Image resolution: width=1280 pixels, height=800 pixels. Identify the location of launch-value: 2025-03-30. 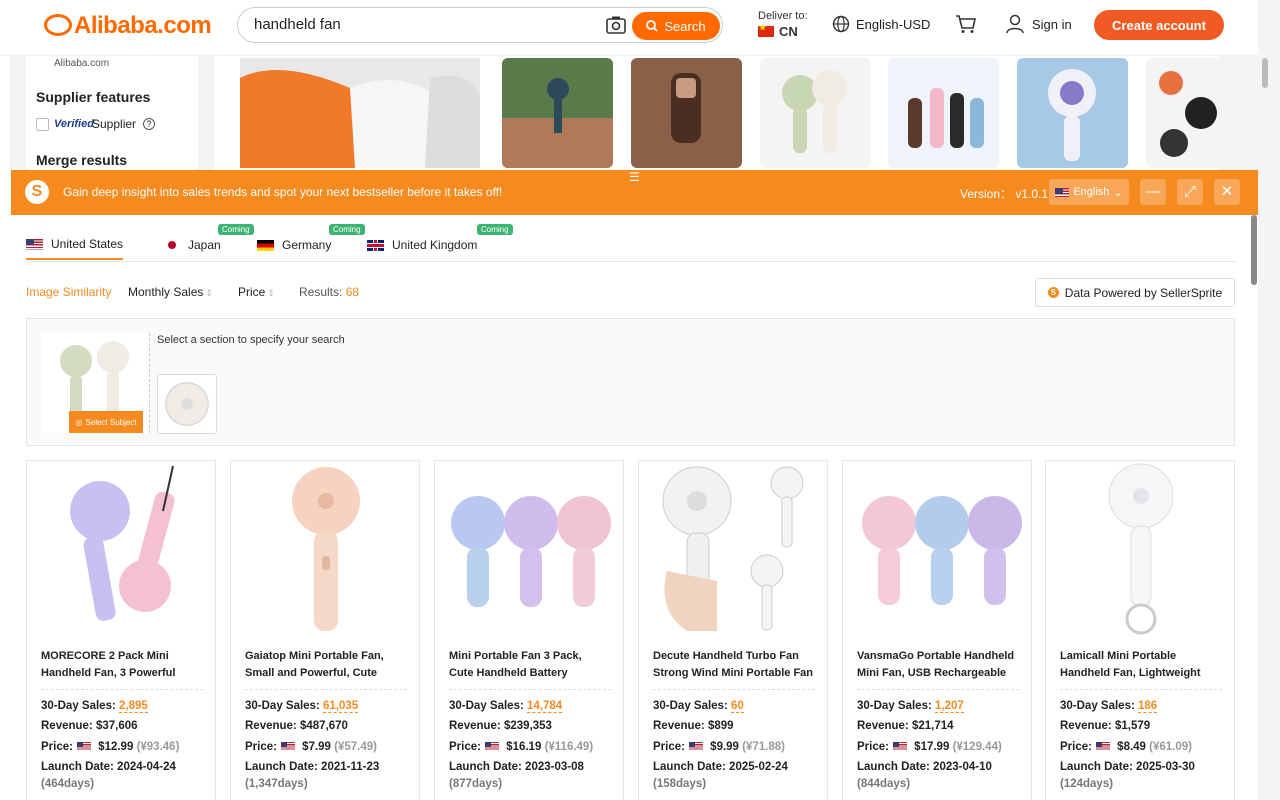
(1165, 767).